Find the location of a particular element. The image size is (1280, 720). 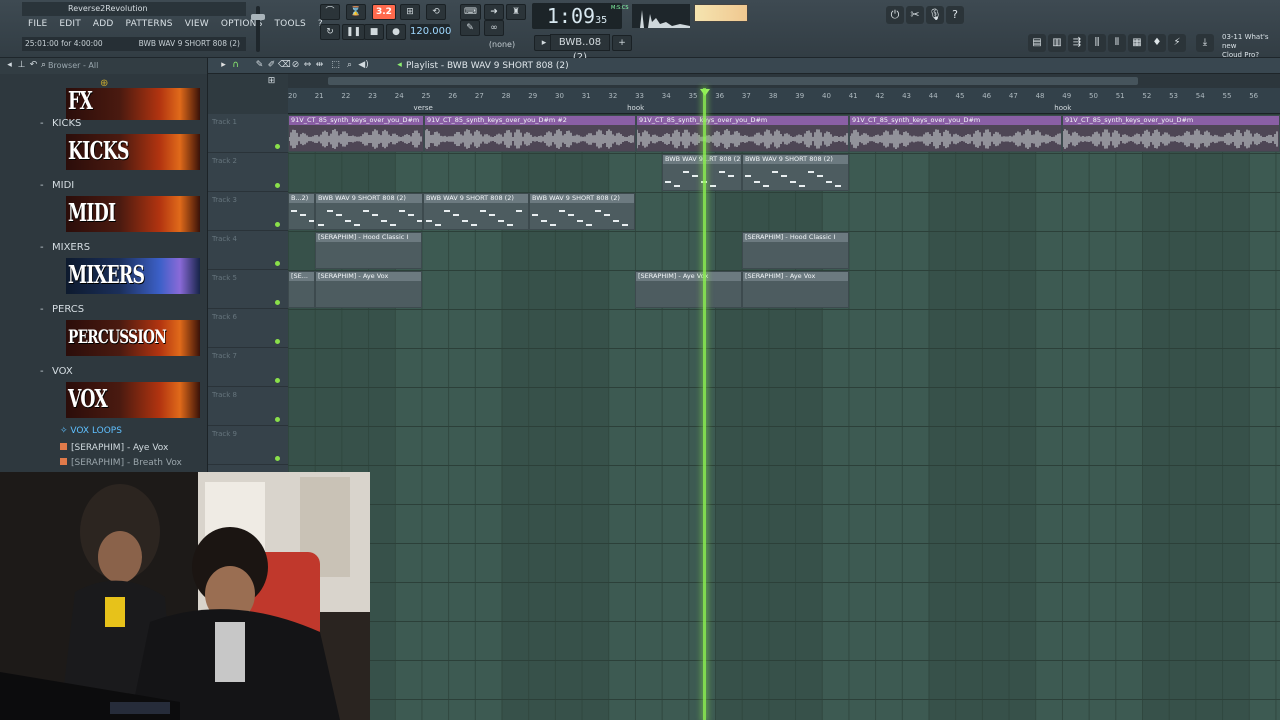

mixer-icon: ⫼ is located at coordinates (1097, 43).